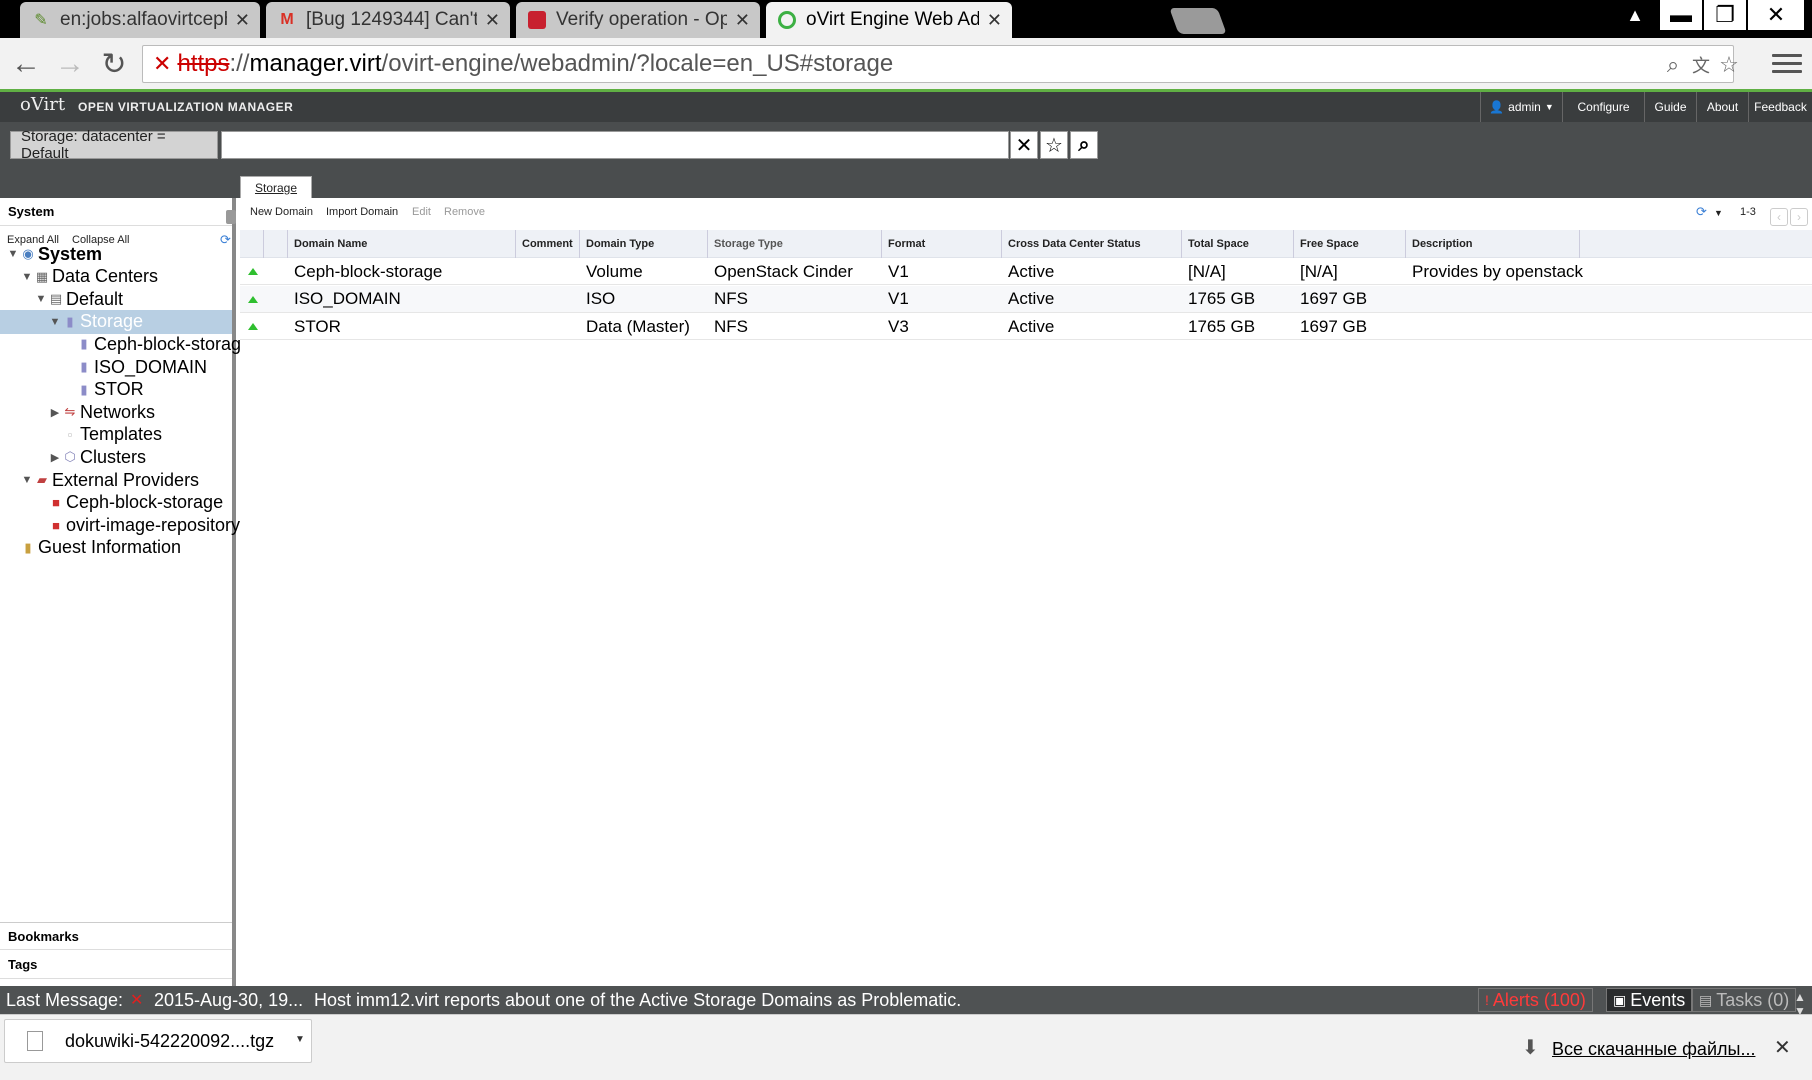 Image resolution: width=1812 pixels, height=1080 pixels. What do you see at coordinates (114, 64) in the screenshot?
I see `reload-icon: ↻` at bounding box center [114, 64].